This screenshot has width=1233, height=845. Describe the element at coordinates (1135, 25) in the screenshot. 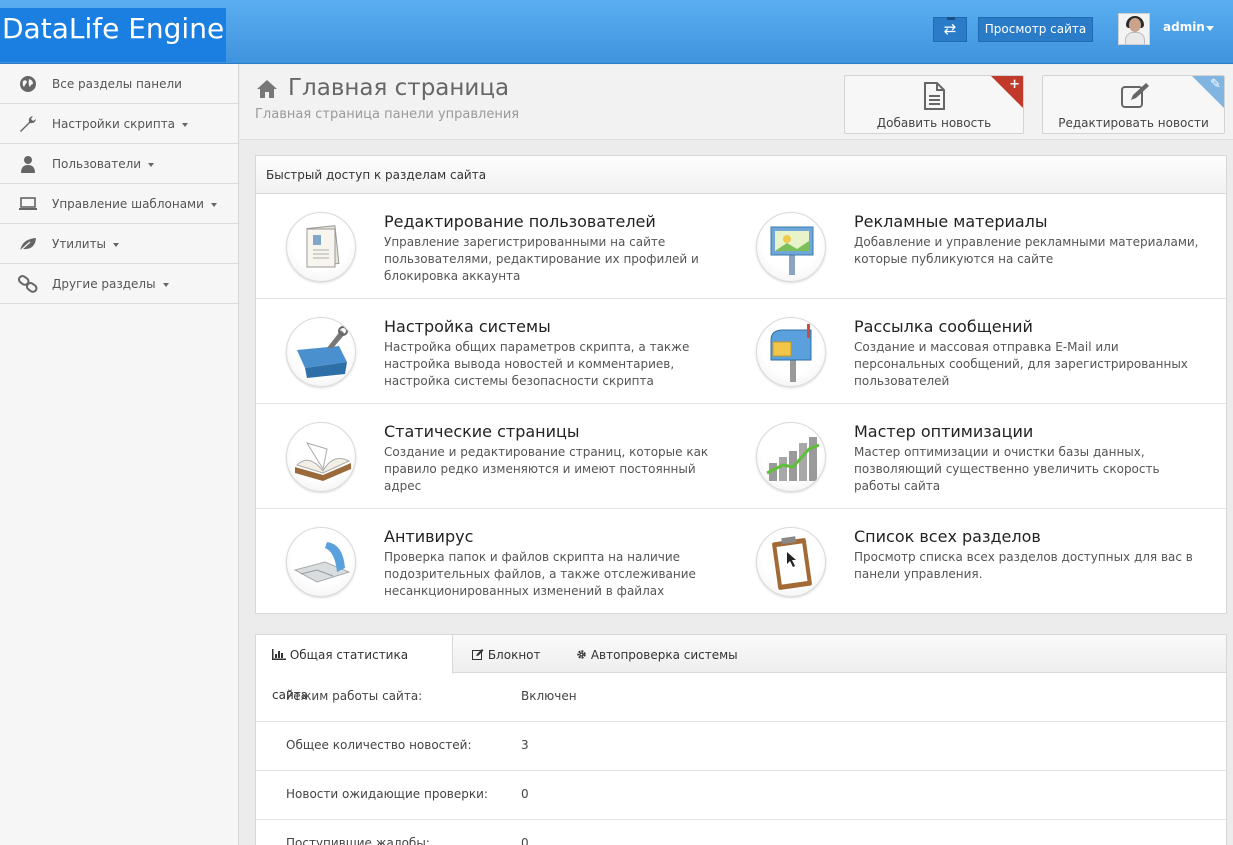

I see `avatar-head` at that location.